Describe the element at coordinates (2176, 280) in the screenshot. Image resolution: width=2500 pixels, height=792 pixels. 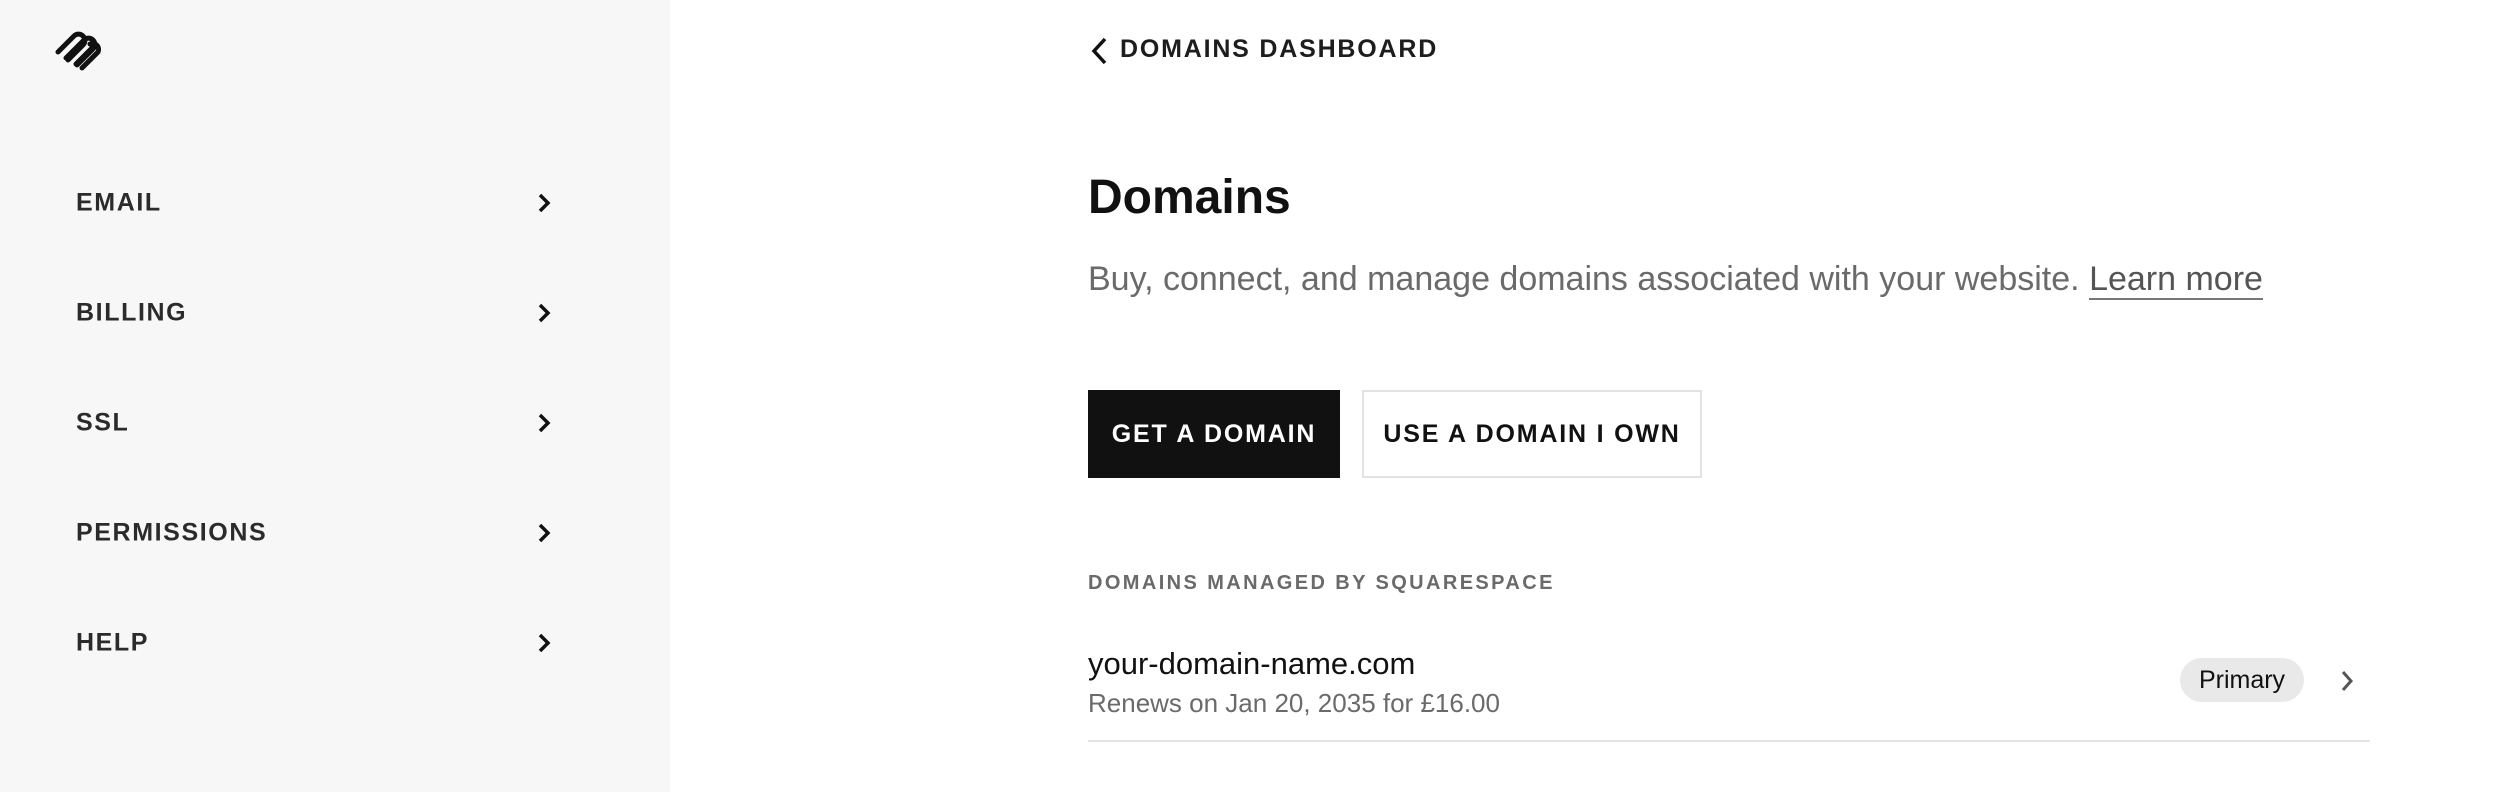
I see `learn-more-link: Learn more` at that location.